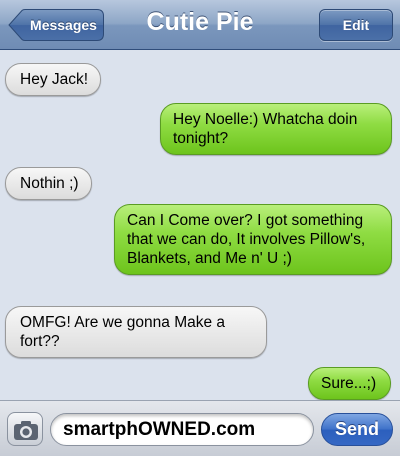 The width and height of the screenshot is (400, 456). I want to click on camera-button, so click(25, 429).